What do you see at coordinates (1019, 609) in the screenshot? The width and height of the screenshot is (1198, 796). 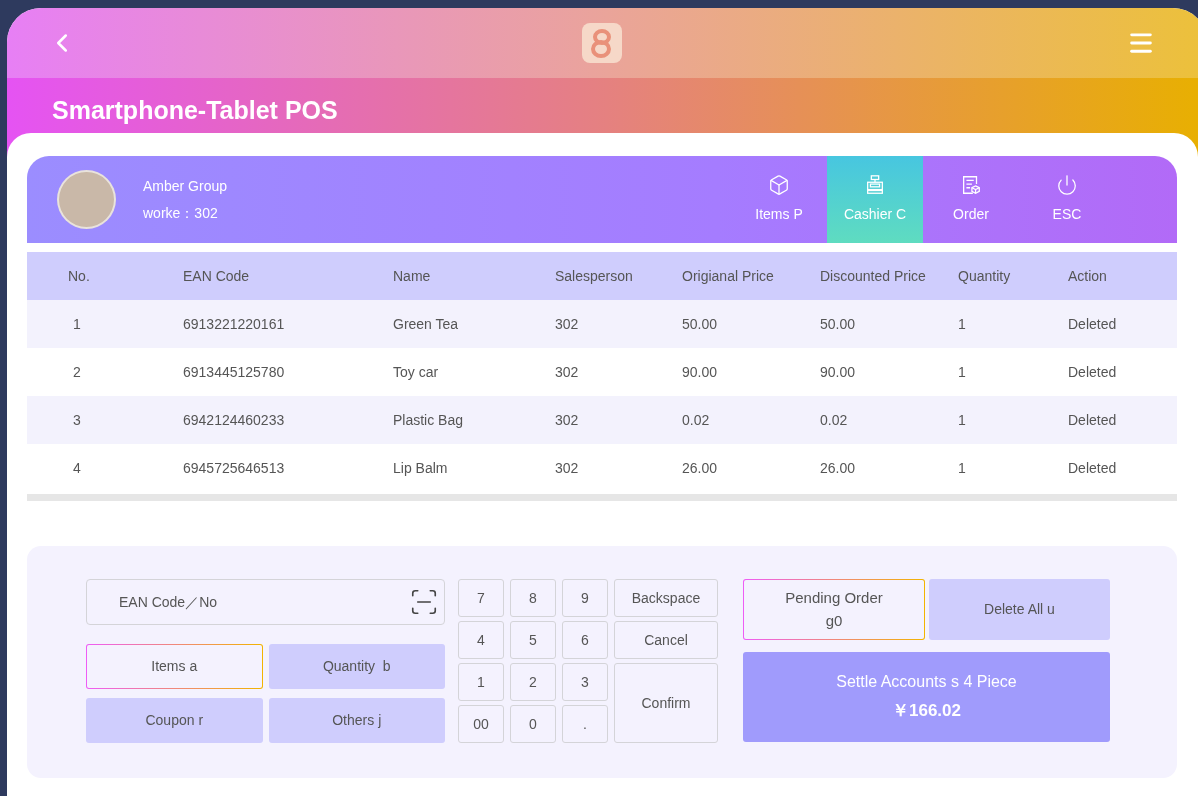 I see `delete-all-button: Delete All u` at bounding box center [1019, 609].